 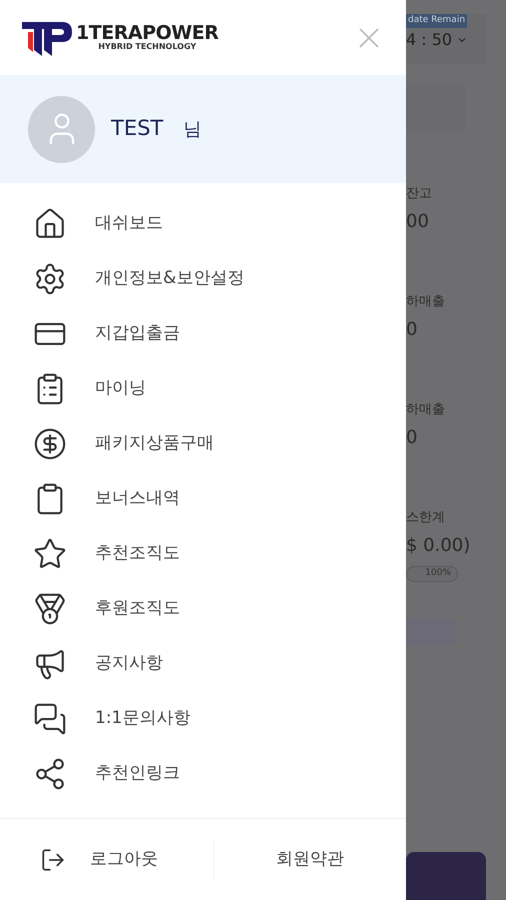 What do you see at coordinates (203, 663) in the screenshot?
I see `menu-item: 공지사항` at bounding box center [203, 663].